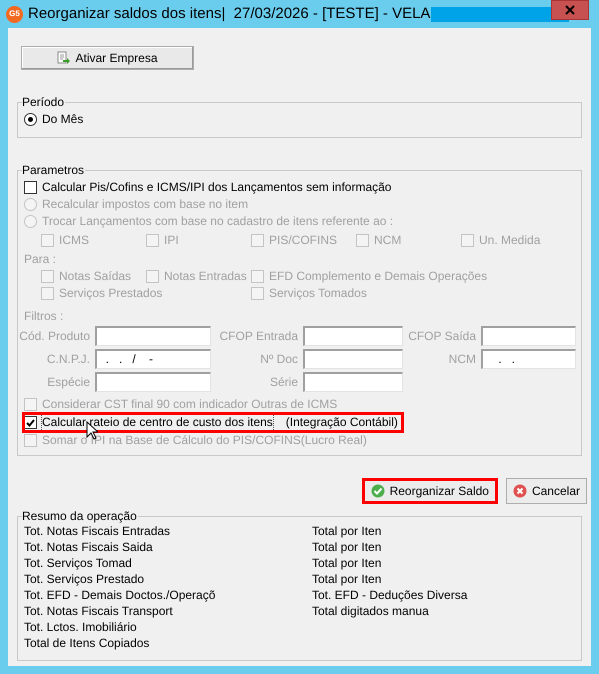 The width and height of the screenshot is (599, 674). I want to click on field-label: Nº Doc, so click(278, 359).